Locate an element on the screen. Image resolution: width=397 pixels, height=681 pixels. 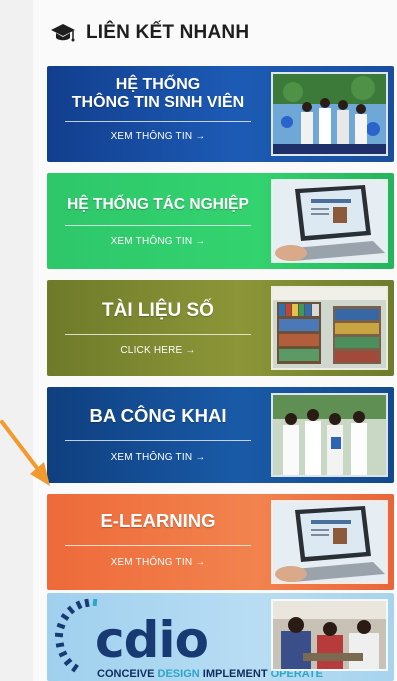
banner-title: TÀI LIỆU SỐ is located at coordinates (158, 310).